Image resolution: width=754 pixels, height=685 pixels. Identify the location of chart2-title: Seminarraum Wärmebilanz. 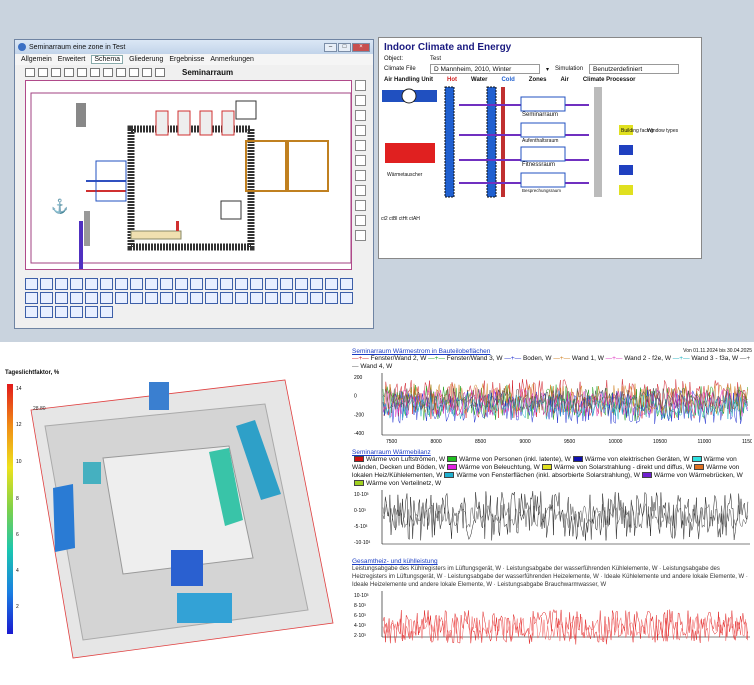
(552, 452).